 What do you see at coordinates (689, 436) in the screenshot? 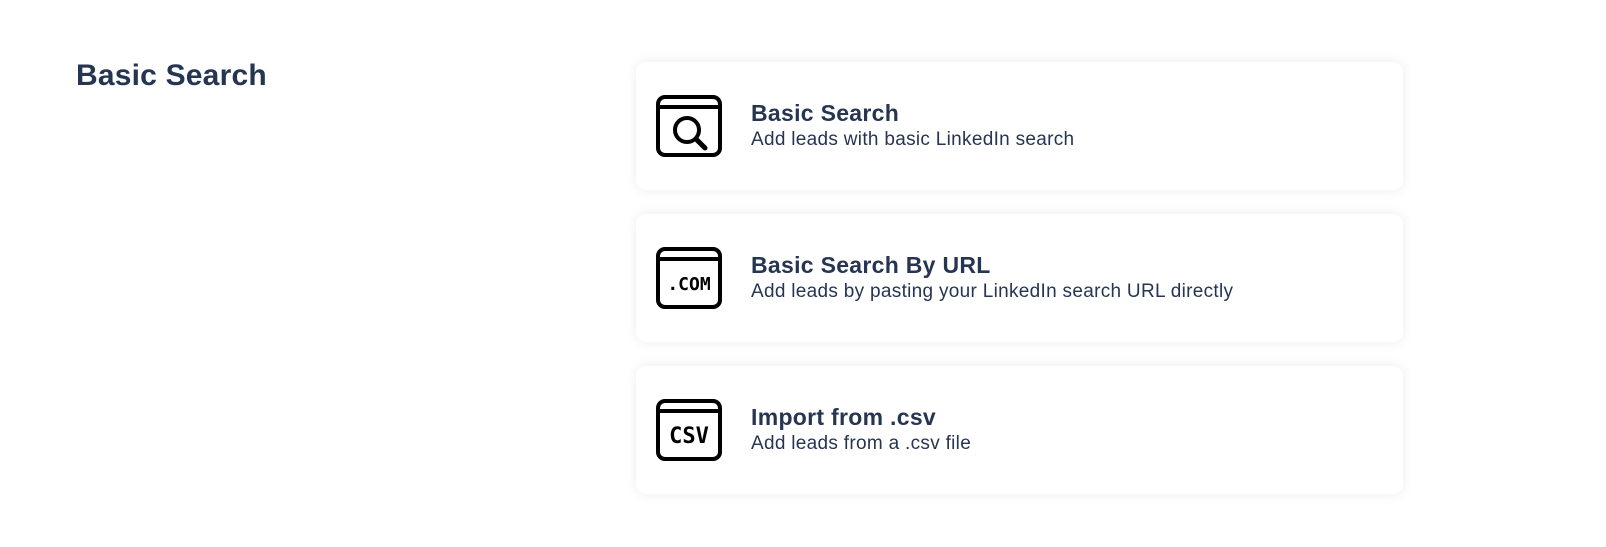
I see `icon-label: CSV` at bounding box center [689, 436].